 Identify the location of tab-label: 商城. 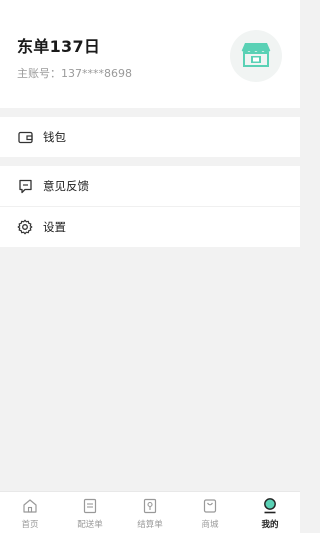
(210, 525).